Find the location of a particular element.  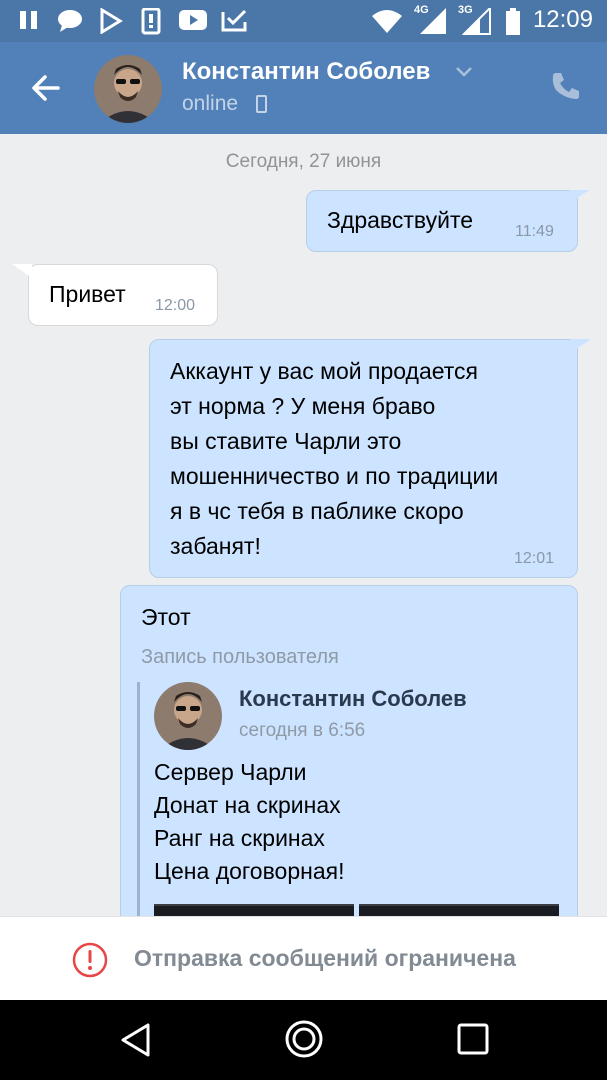

message-text: Привет is located at coordinates (87, 294).